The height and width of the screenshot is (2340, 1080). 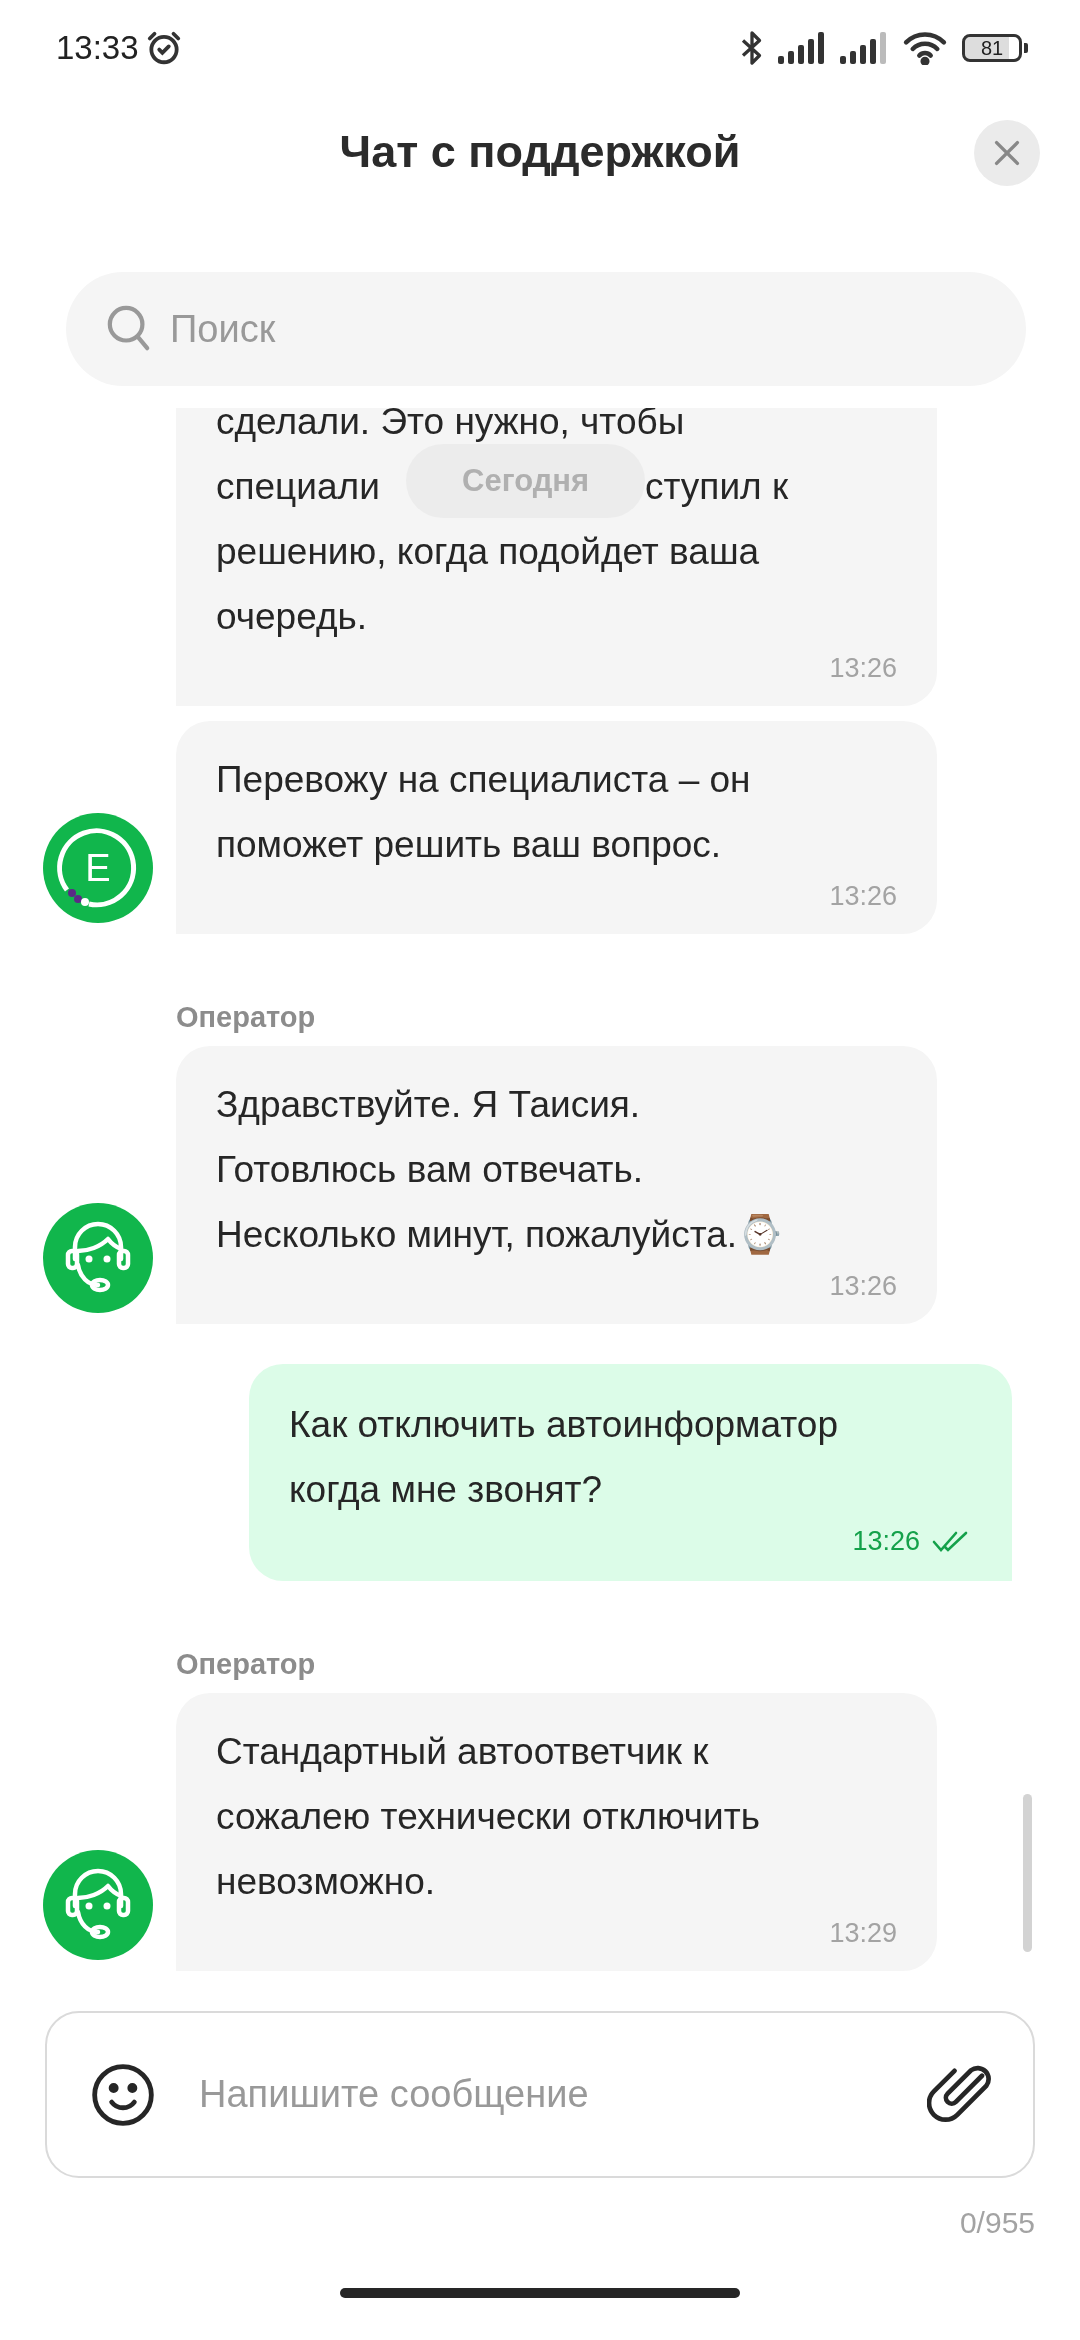 What do you see at coordinates (488, 1817) in the screenshot?
I see `message-text: Стандартный автоответчик к сожалею технически отключить невозможно.` at bounding box center [488, 1817].